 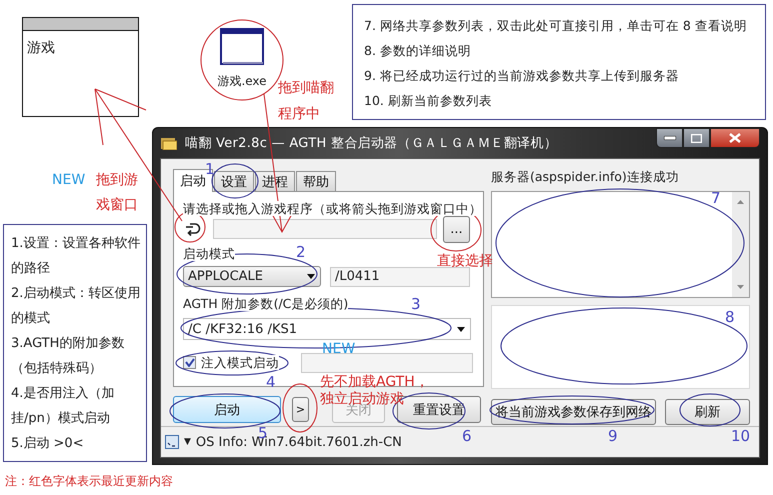 I want to click on annotation-text: NEW, so click(x=69, y=180).